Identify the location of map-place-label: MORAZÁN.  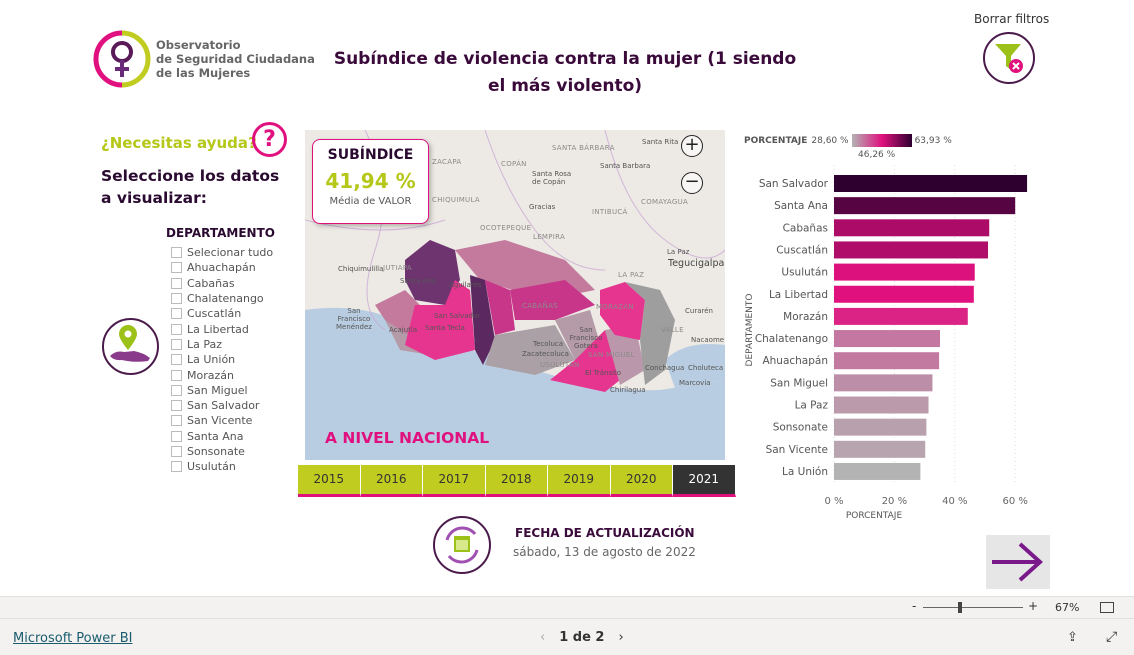
(615, 307).